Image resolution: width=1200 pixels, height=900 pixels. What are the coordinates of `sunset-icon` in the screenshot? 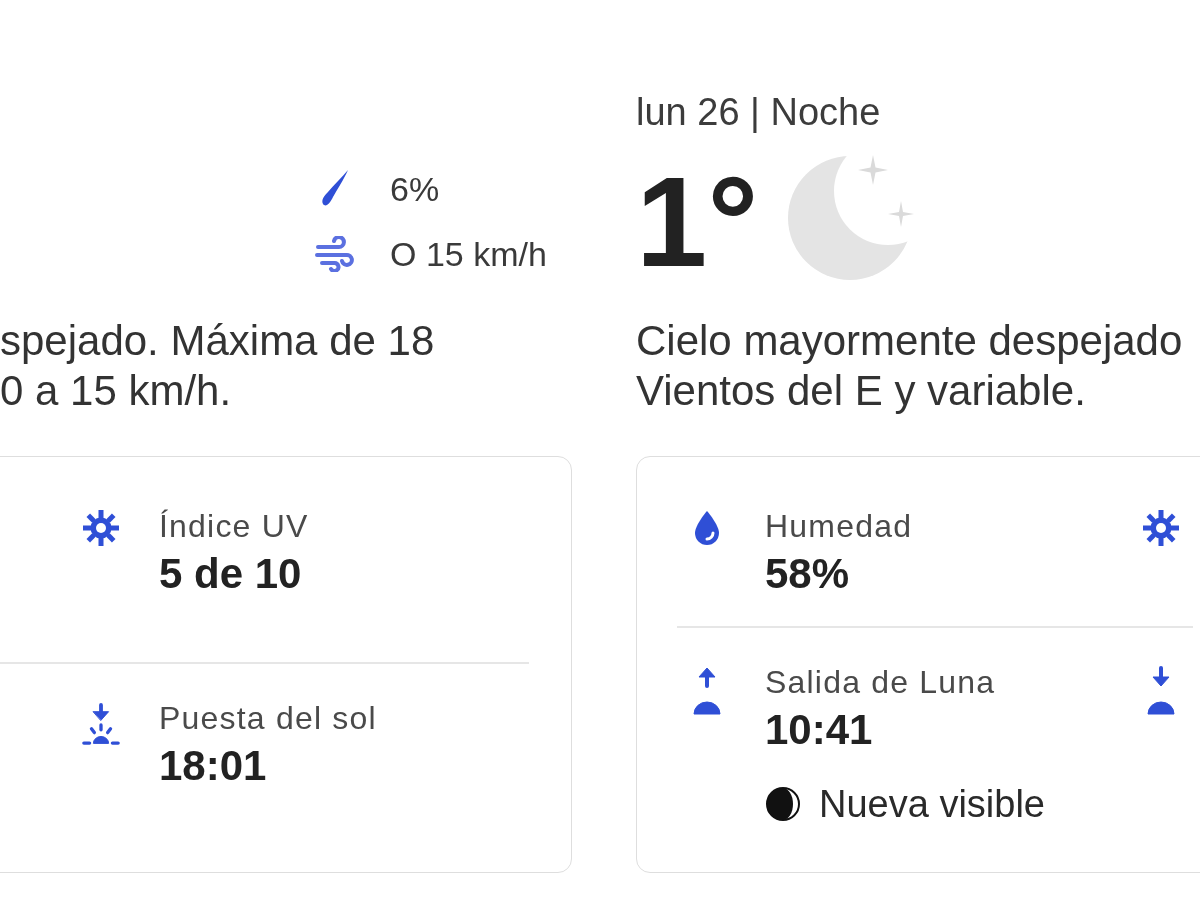 It's located at (101, 724).